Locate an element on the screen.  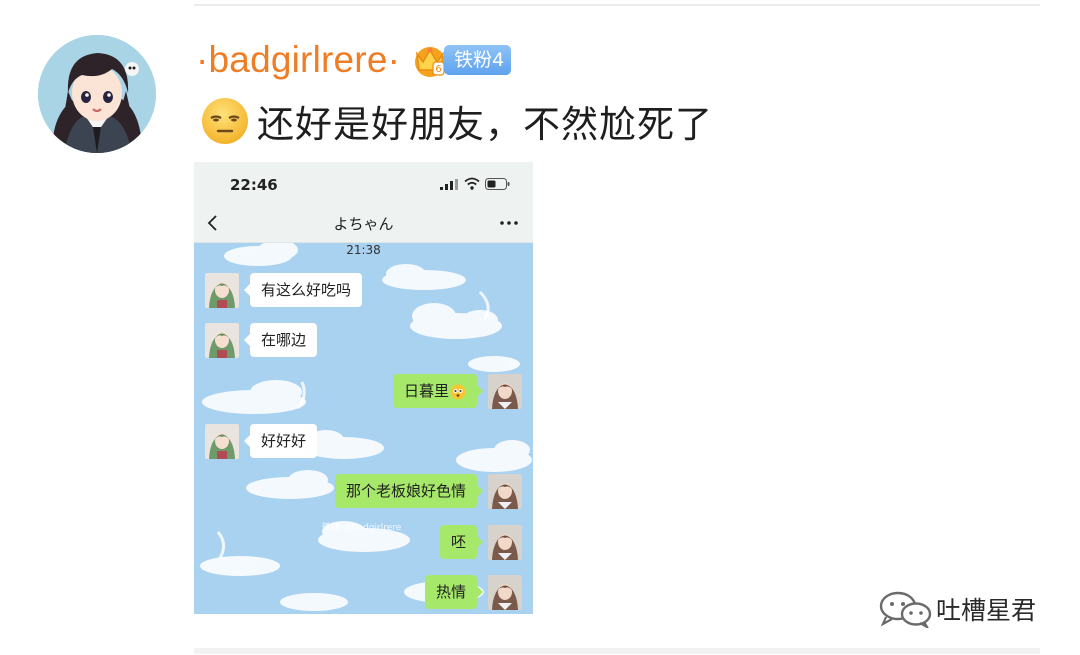
chat-title: よちゃん is located at coordinates (363, 224).